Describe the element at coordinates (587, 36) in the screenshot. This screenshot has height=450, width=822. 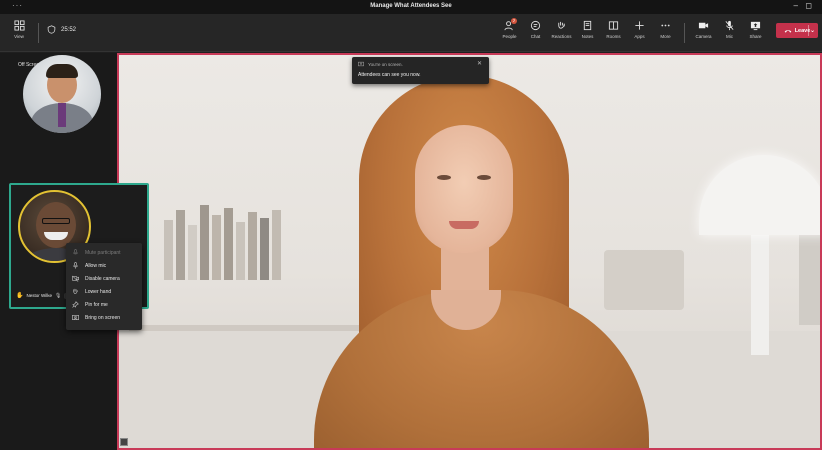
I see `notes-label: Notes` at that location.